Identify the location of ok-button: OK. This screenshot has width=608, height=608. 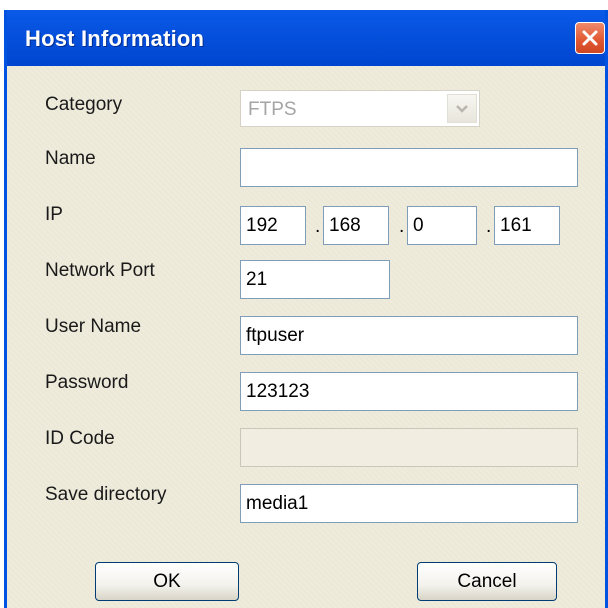
(167, 581).